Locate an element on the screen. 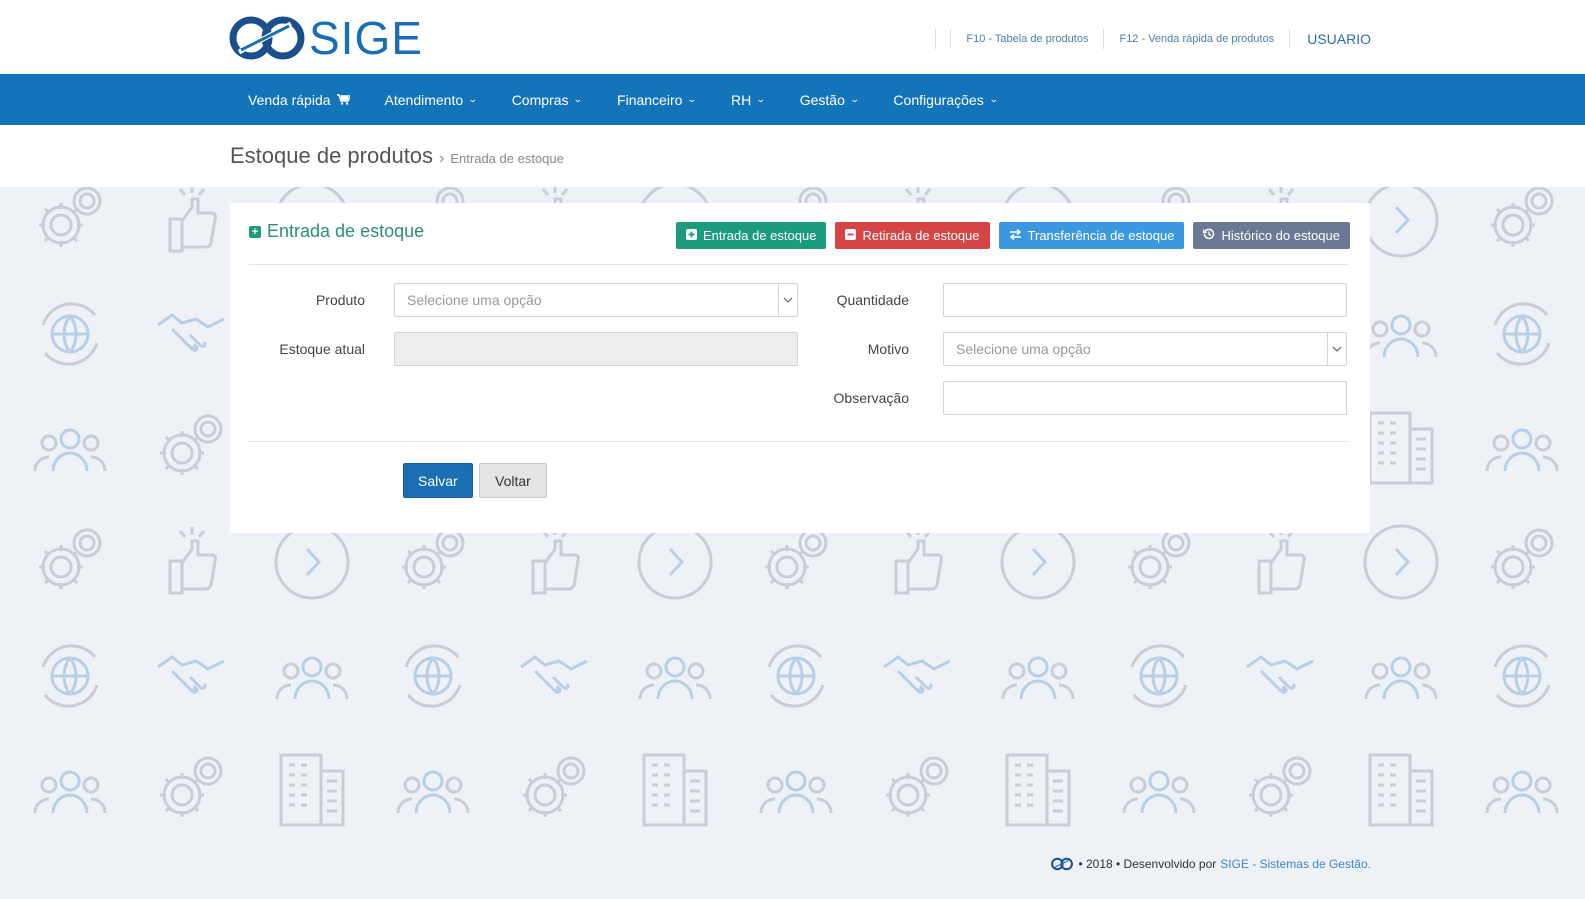 The width and height of the screenshot is (1585, 899). nav-item-financeiro: Financeiro ⌄ is located at coordinates (656, 99).